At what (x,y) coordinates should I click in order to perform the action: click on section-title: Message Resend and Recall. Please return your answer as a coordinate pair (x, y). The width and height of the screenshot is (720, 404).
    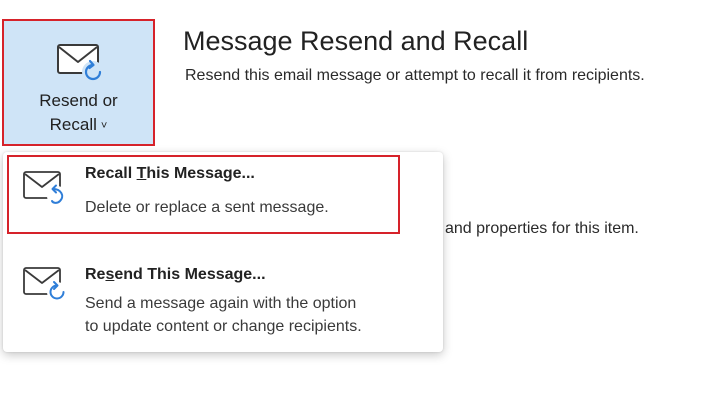
    Looking at the image, I should click on (356, 41).